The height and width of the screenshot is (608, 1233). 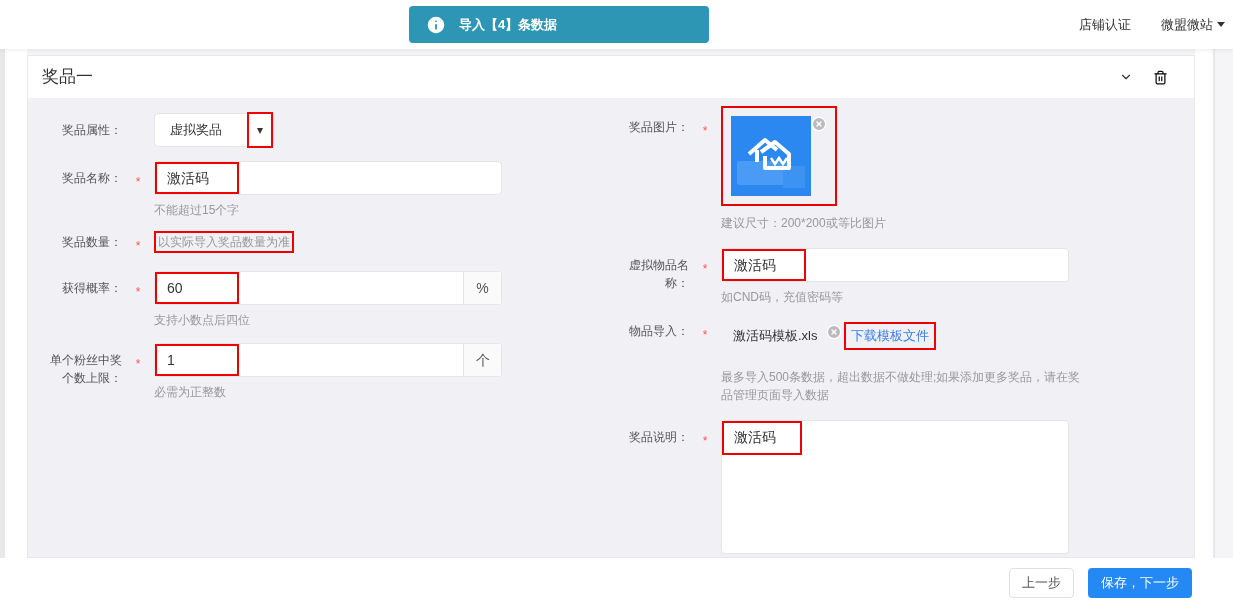 What do you see at coordinates (482, 288) in the screenshot?
I see `unit-addon: %` at bounding box center [482, 288].